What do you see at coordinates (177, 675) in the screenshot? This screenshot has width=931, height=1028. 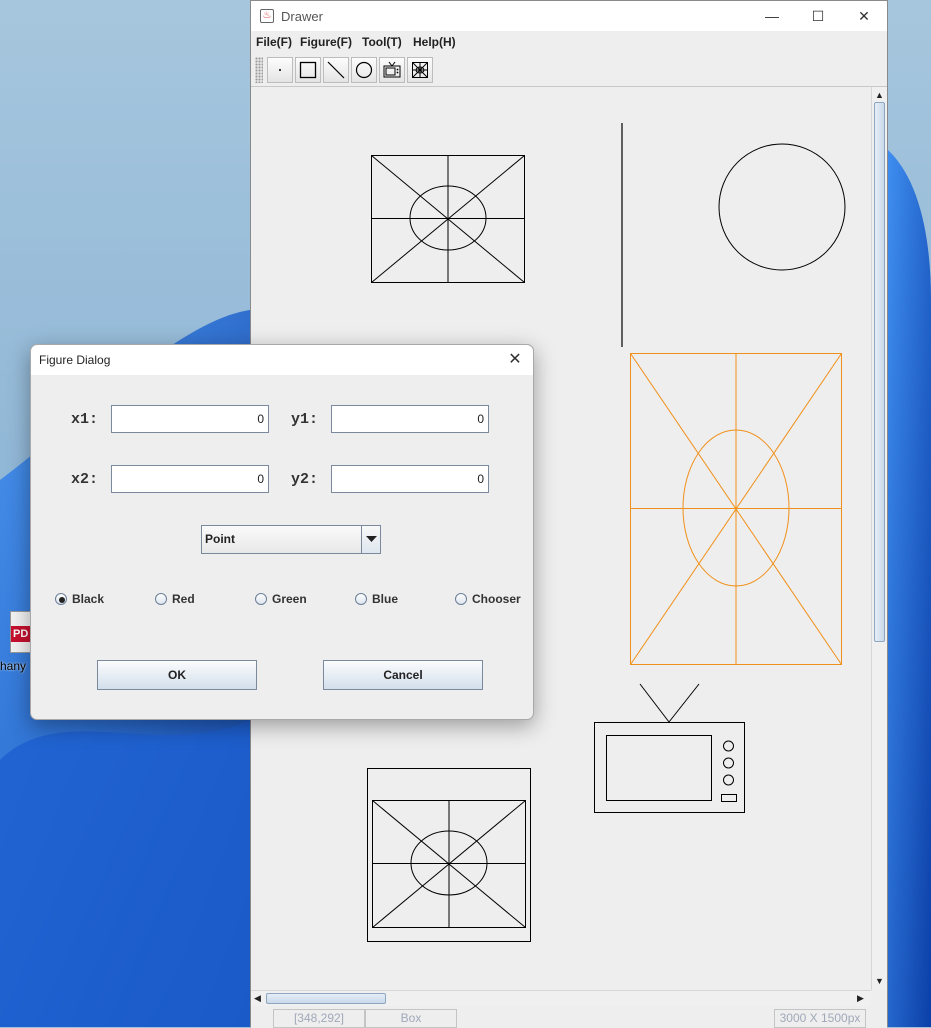 I see `ok-button: OK` at bounding box center [177, 675].